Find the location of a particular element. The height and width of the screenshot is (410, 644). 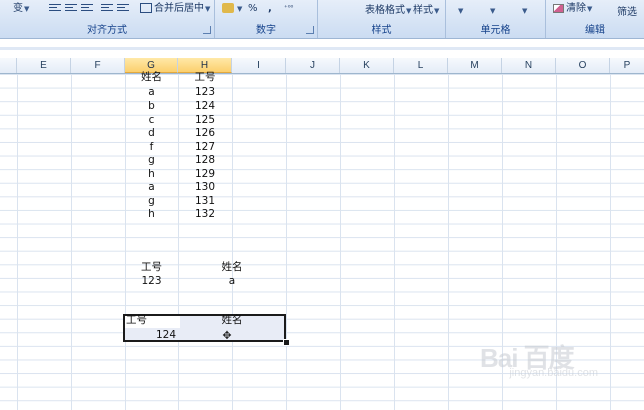

lookup1-name-value: a is located at coordinates (232, 281).